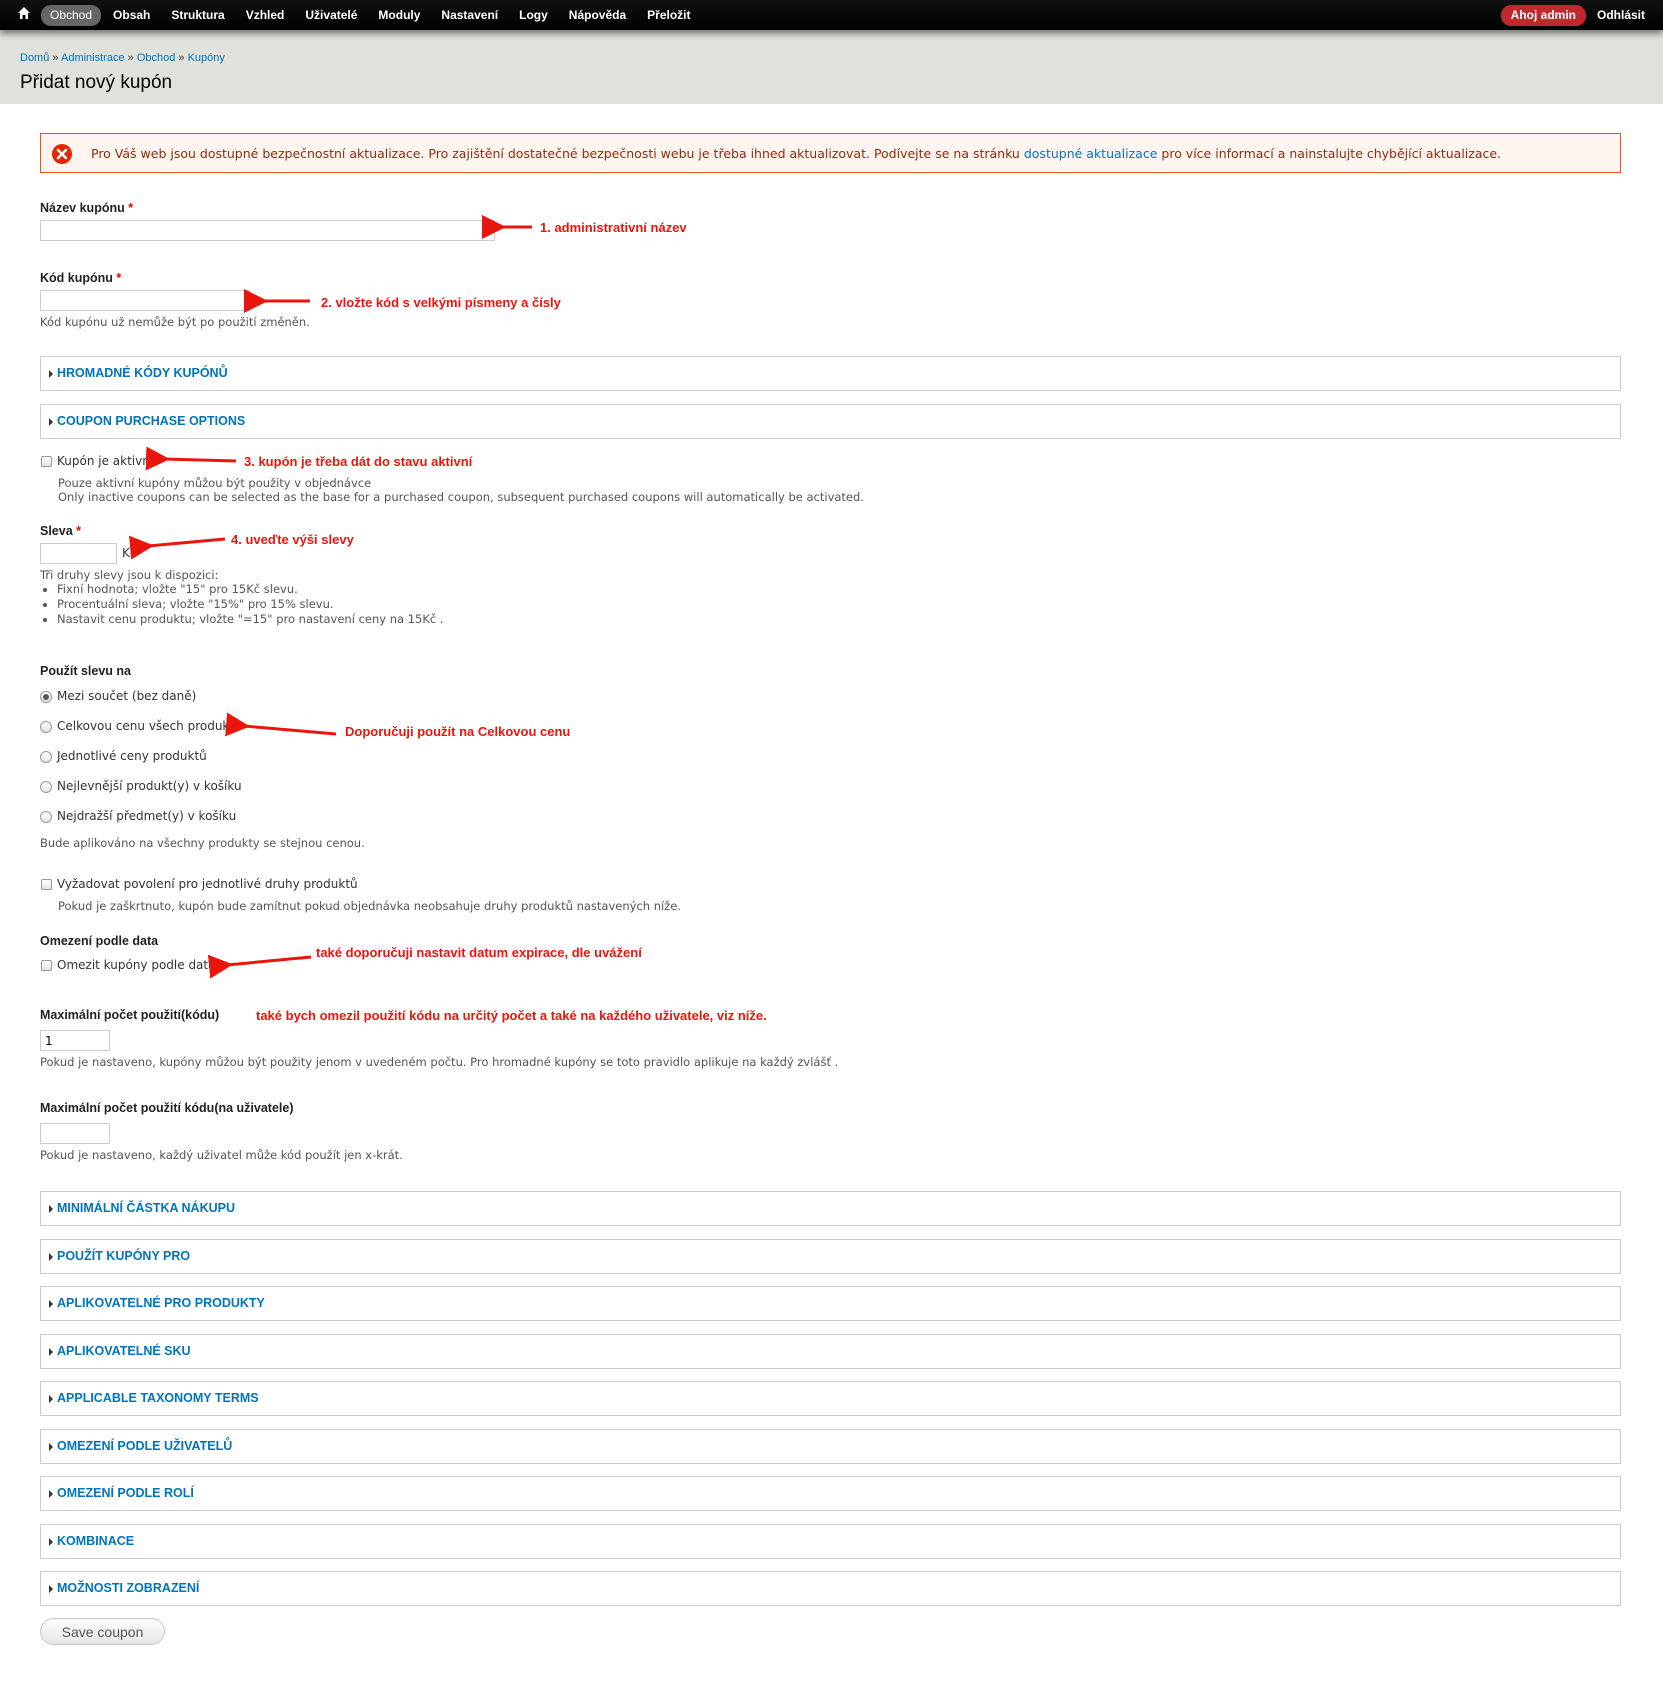 The image size is (1663, 1699). Describe the element at coordinates (267, 230) in the screenshot. I see `coupon-name-input` at that location.